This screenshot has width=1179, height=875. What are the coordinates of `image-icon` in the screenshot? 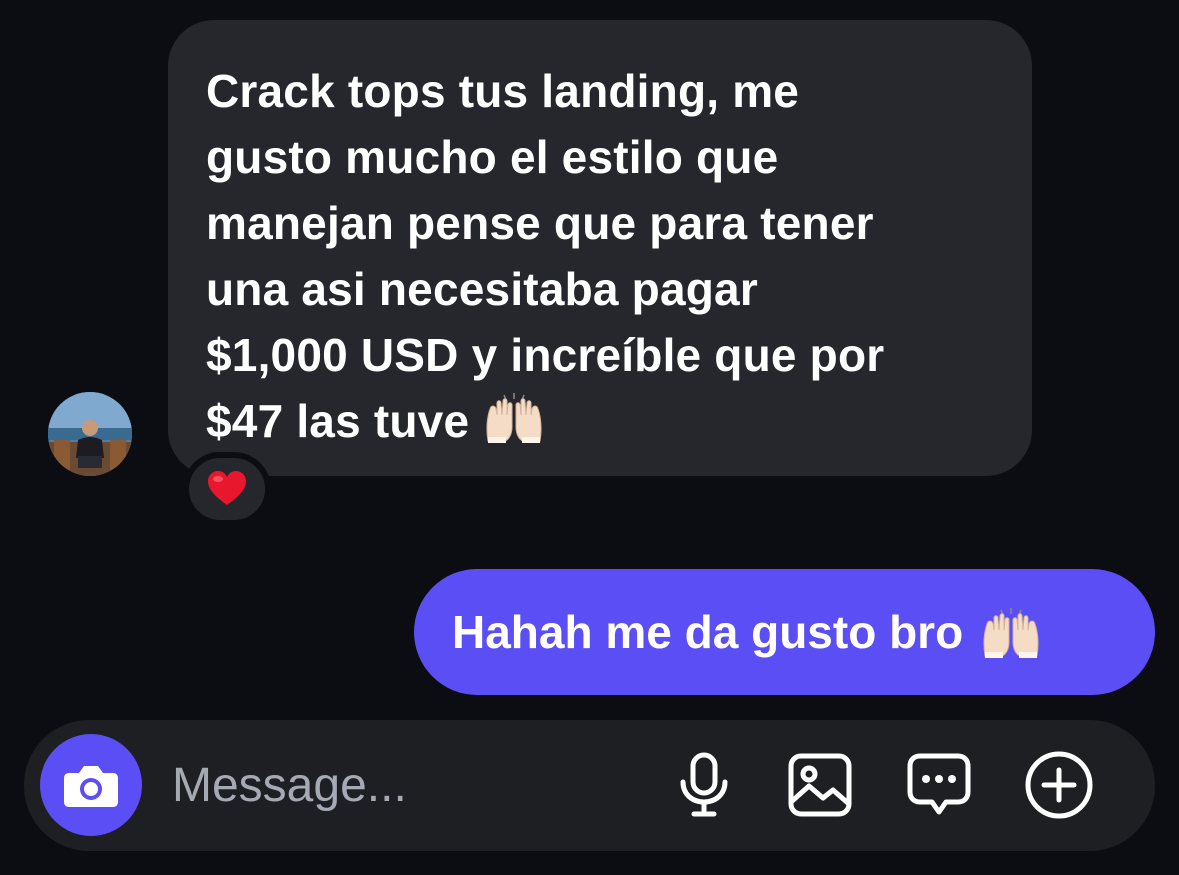 It's located at (820, 785).